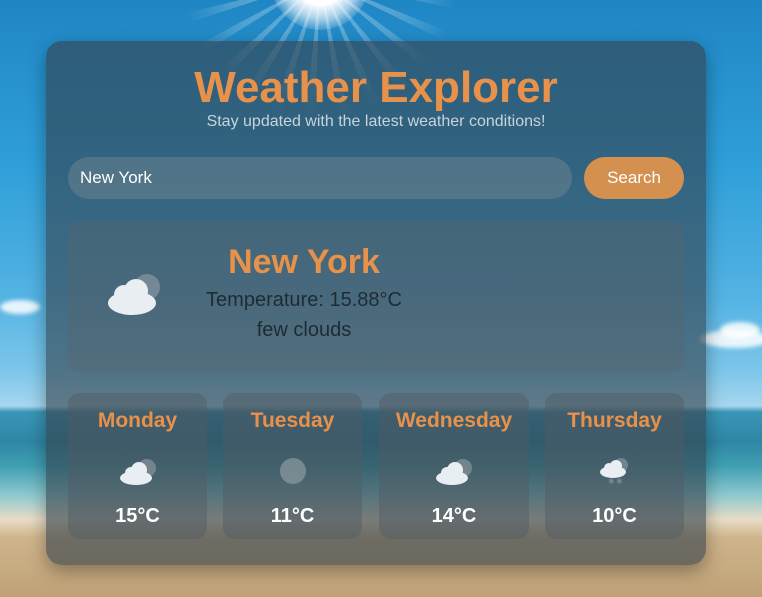 The image size is (762, 597). I want to click on temperature-value: 15.88°C, so click(365, 300).